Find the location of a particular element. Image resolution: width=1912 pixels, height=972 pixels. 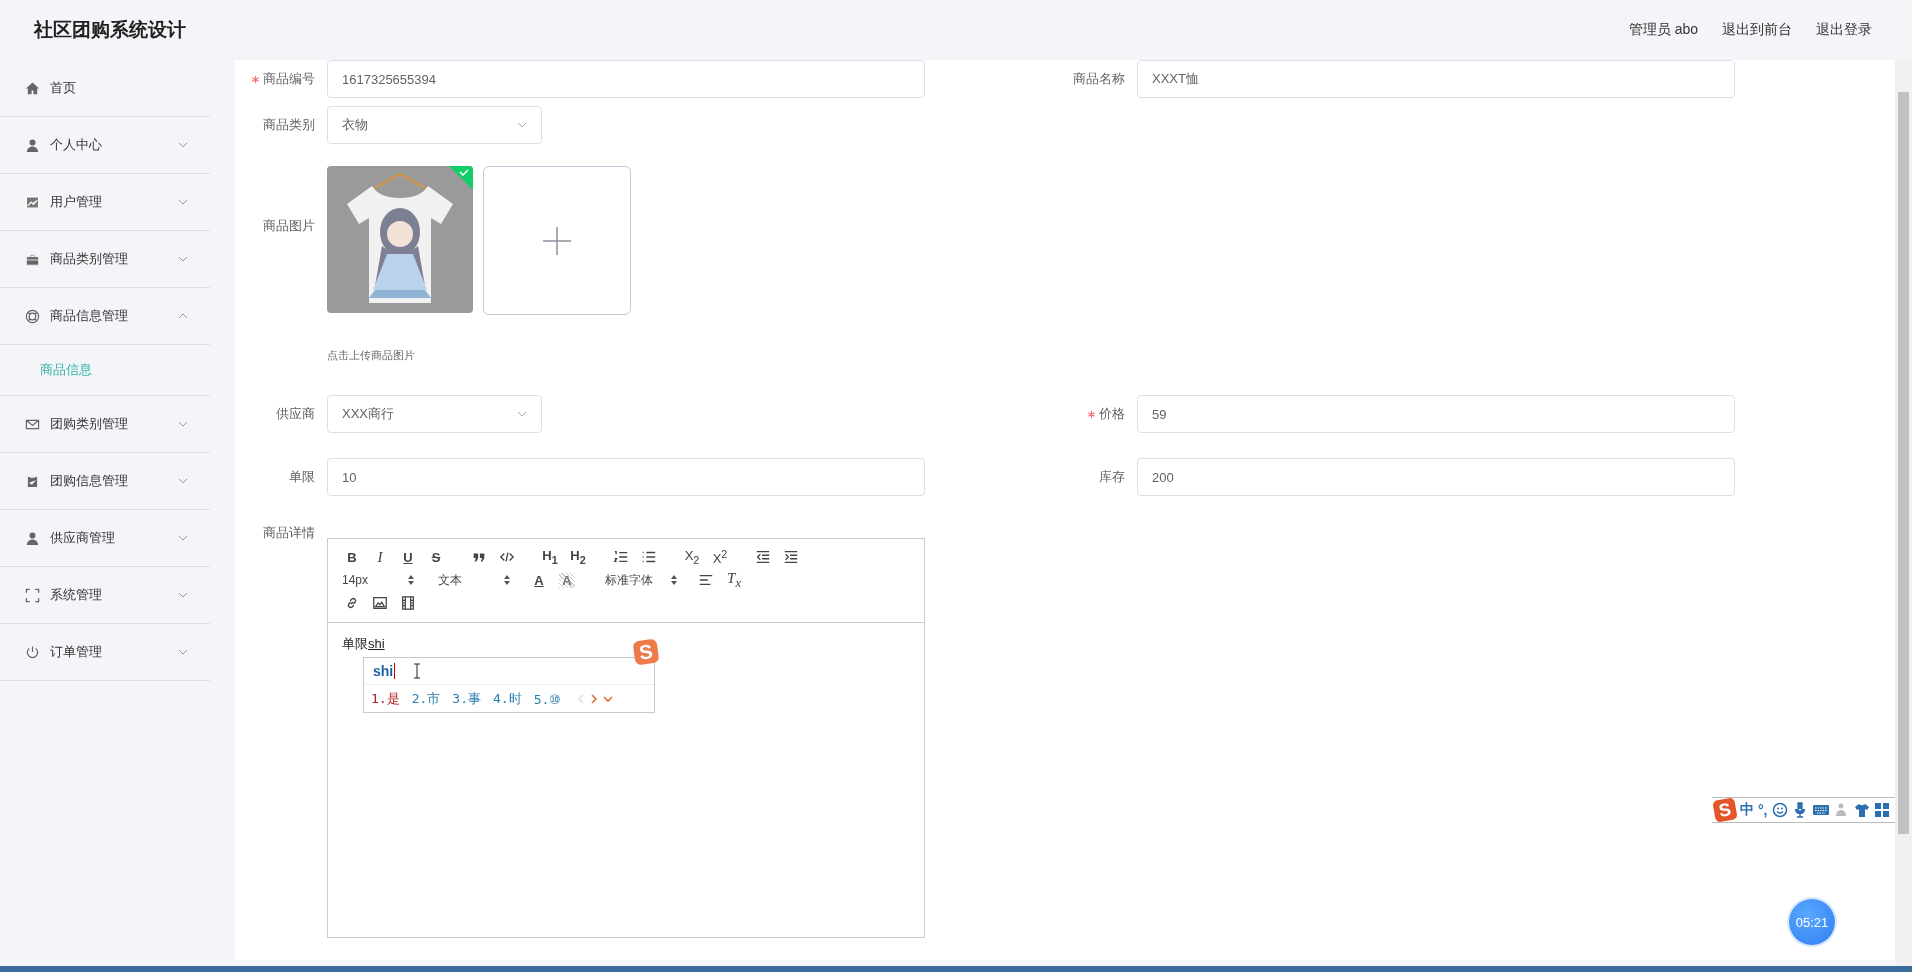

toolbar-button: H$_{1}$ is located at coordinates (550, 557).